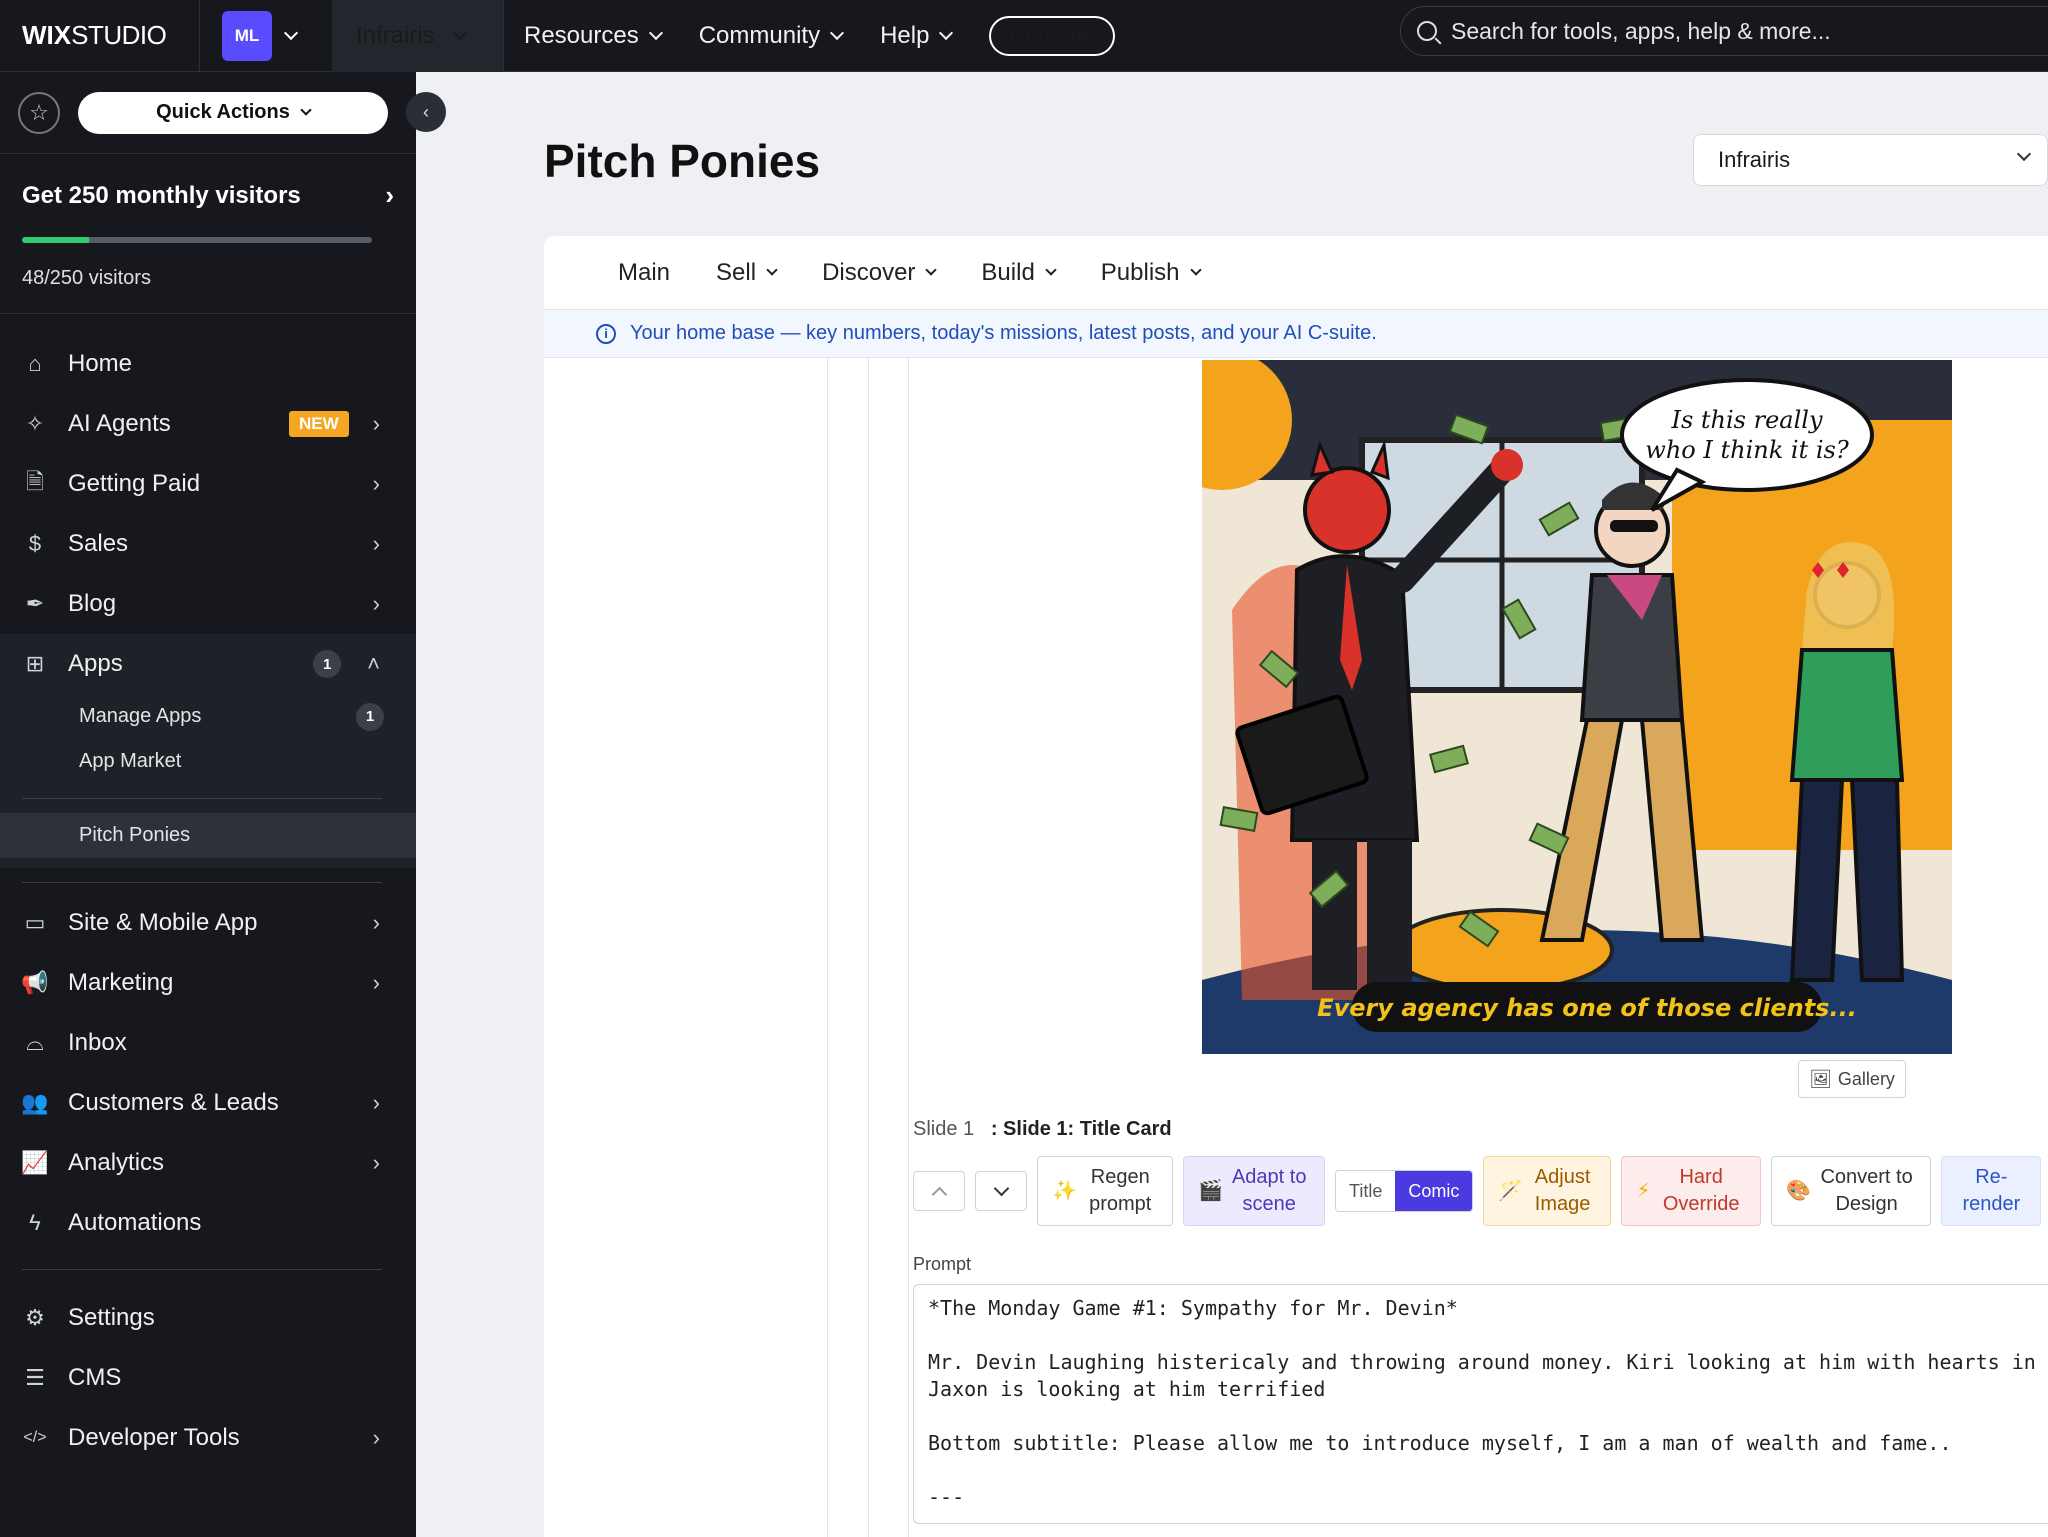 The height and width of the screenshot is (1537, 2048). Describe the element at coordinates (35, 1042) in the screenshot. I see `inbox-icon: ⌓` at that location.